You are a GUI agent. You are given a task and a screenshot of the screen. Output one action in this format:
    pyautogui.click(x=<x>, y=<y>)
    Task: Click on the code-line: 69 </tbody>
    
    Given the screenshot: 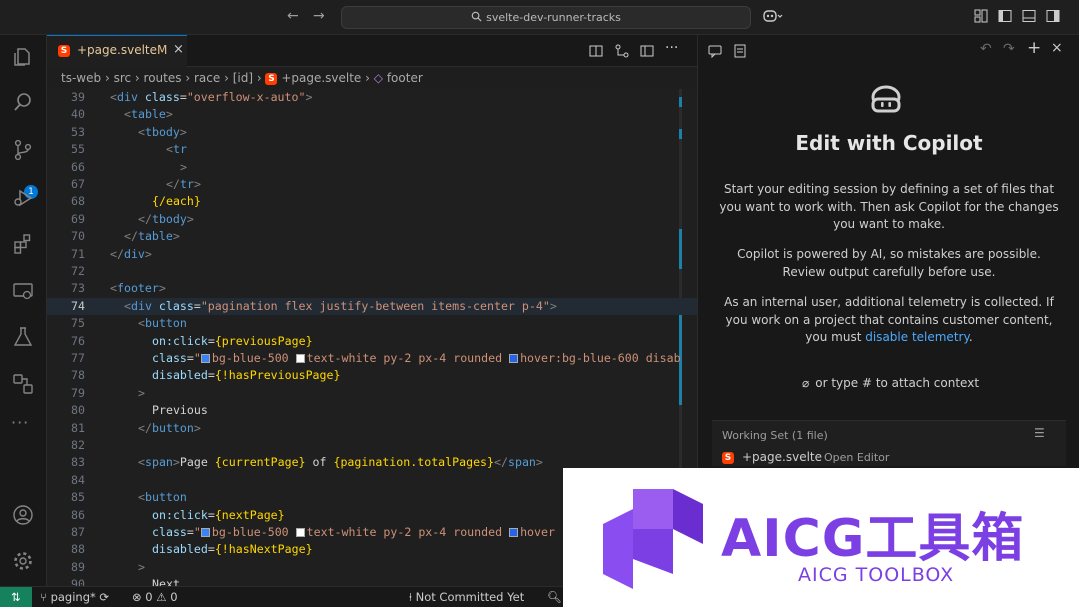 What is the action you would take?
    pyautogui.click(x=372, y=219)
    